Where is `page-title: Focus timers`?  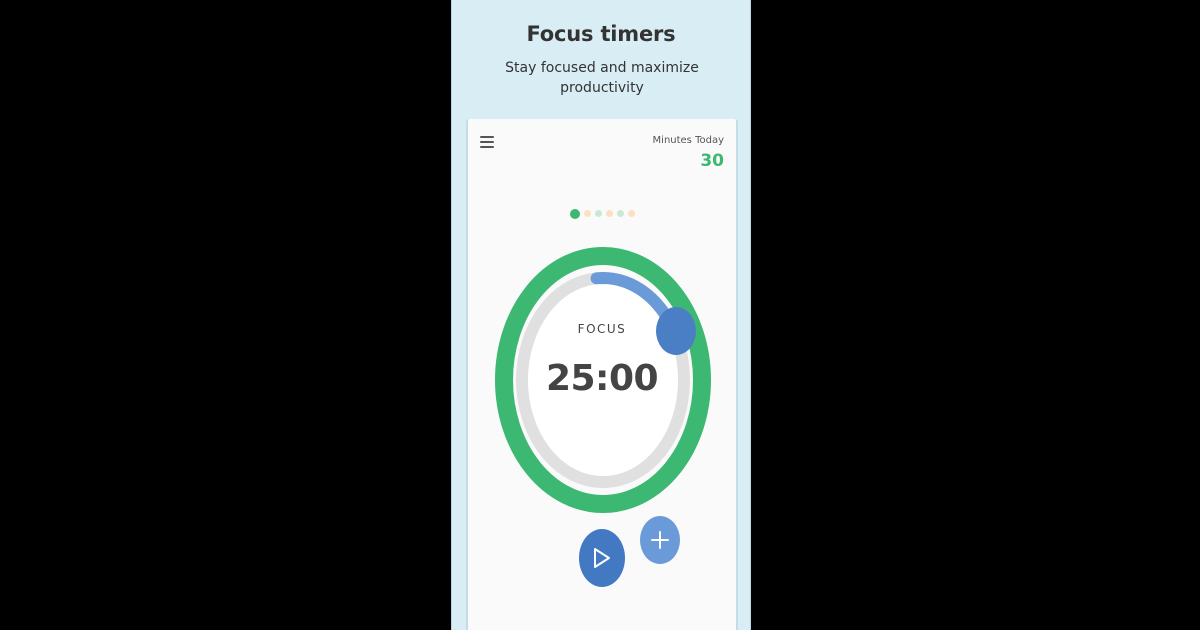
page-title: Focus timers is located at coordinates (601, 34).